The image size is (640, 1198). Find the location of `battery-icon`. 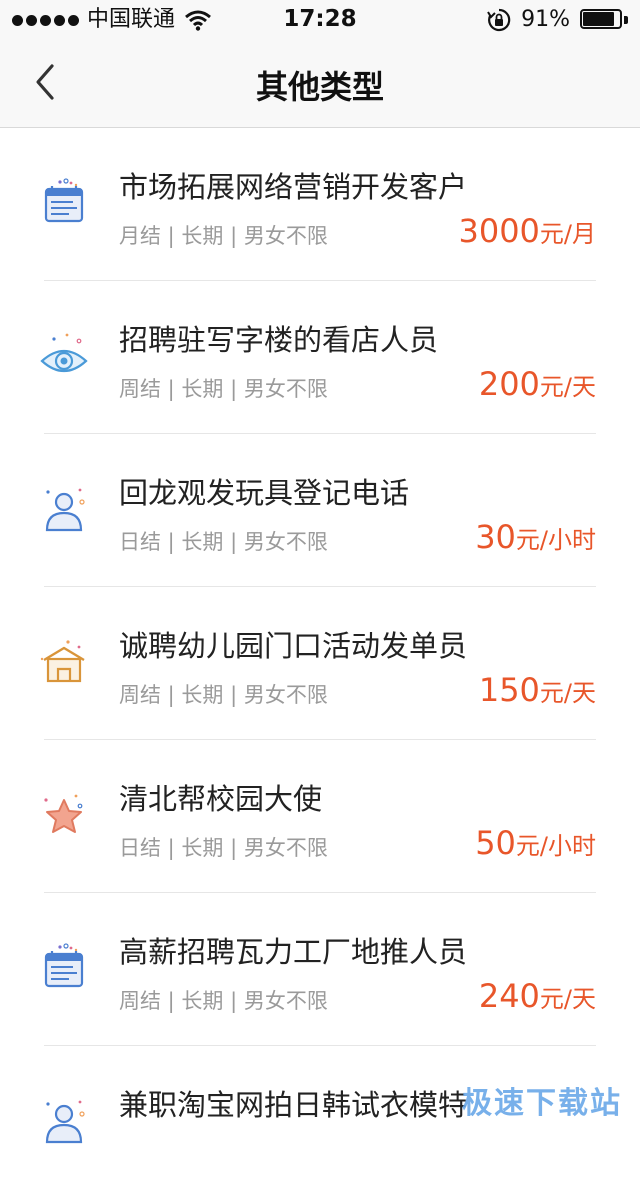

battery-icon is located at coordinates (604, 19).